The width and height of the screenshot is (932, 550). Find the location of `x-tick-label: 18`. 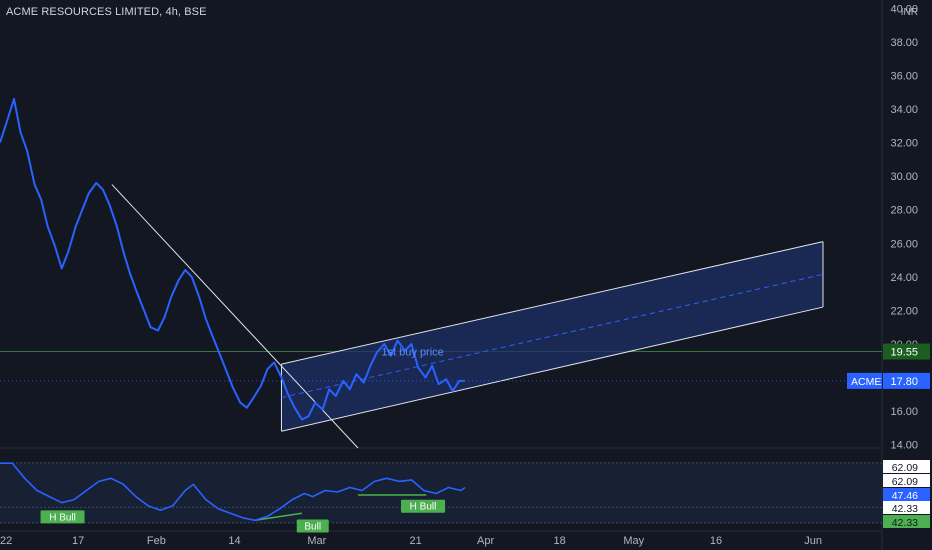

x-tick-label: 18 is located at coordinates (560, 541).